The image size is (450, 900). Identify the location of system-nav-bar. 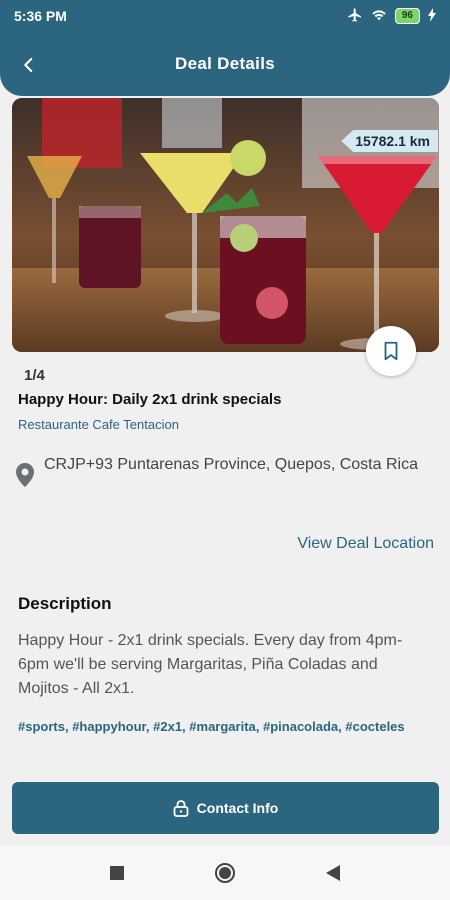
(225, 873).